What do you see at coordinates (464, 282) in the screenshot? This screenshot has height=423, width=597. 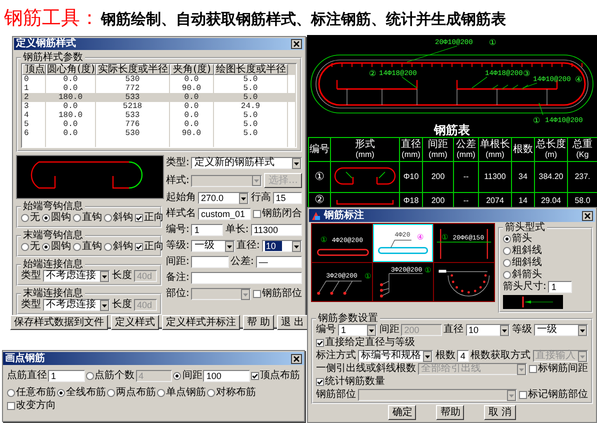 I see `preview-tile` at bounding box center [464, 282].